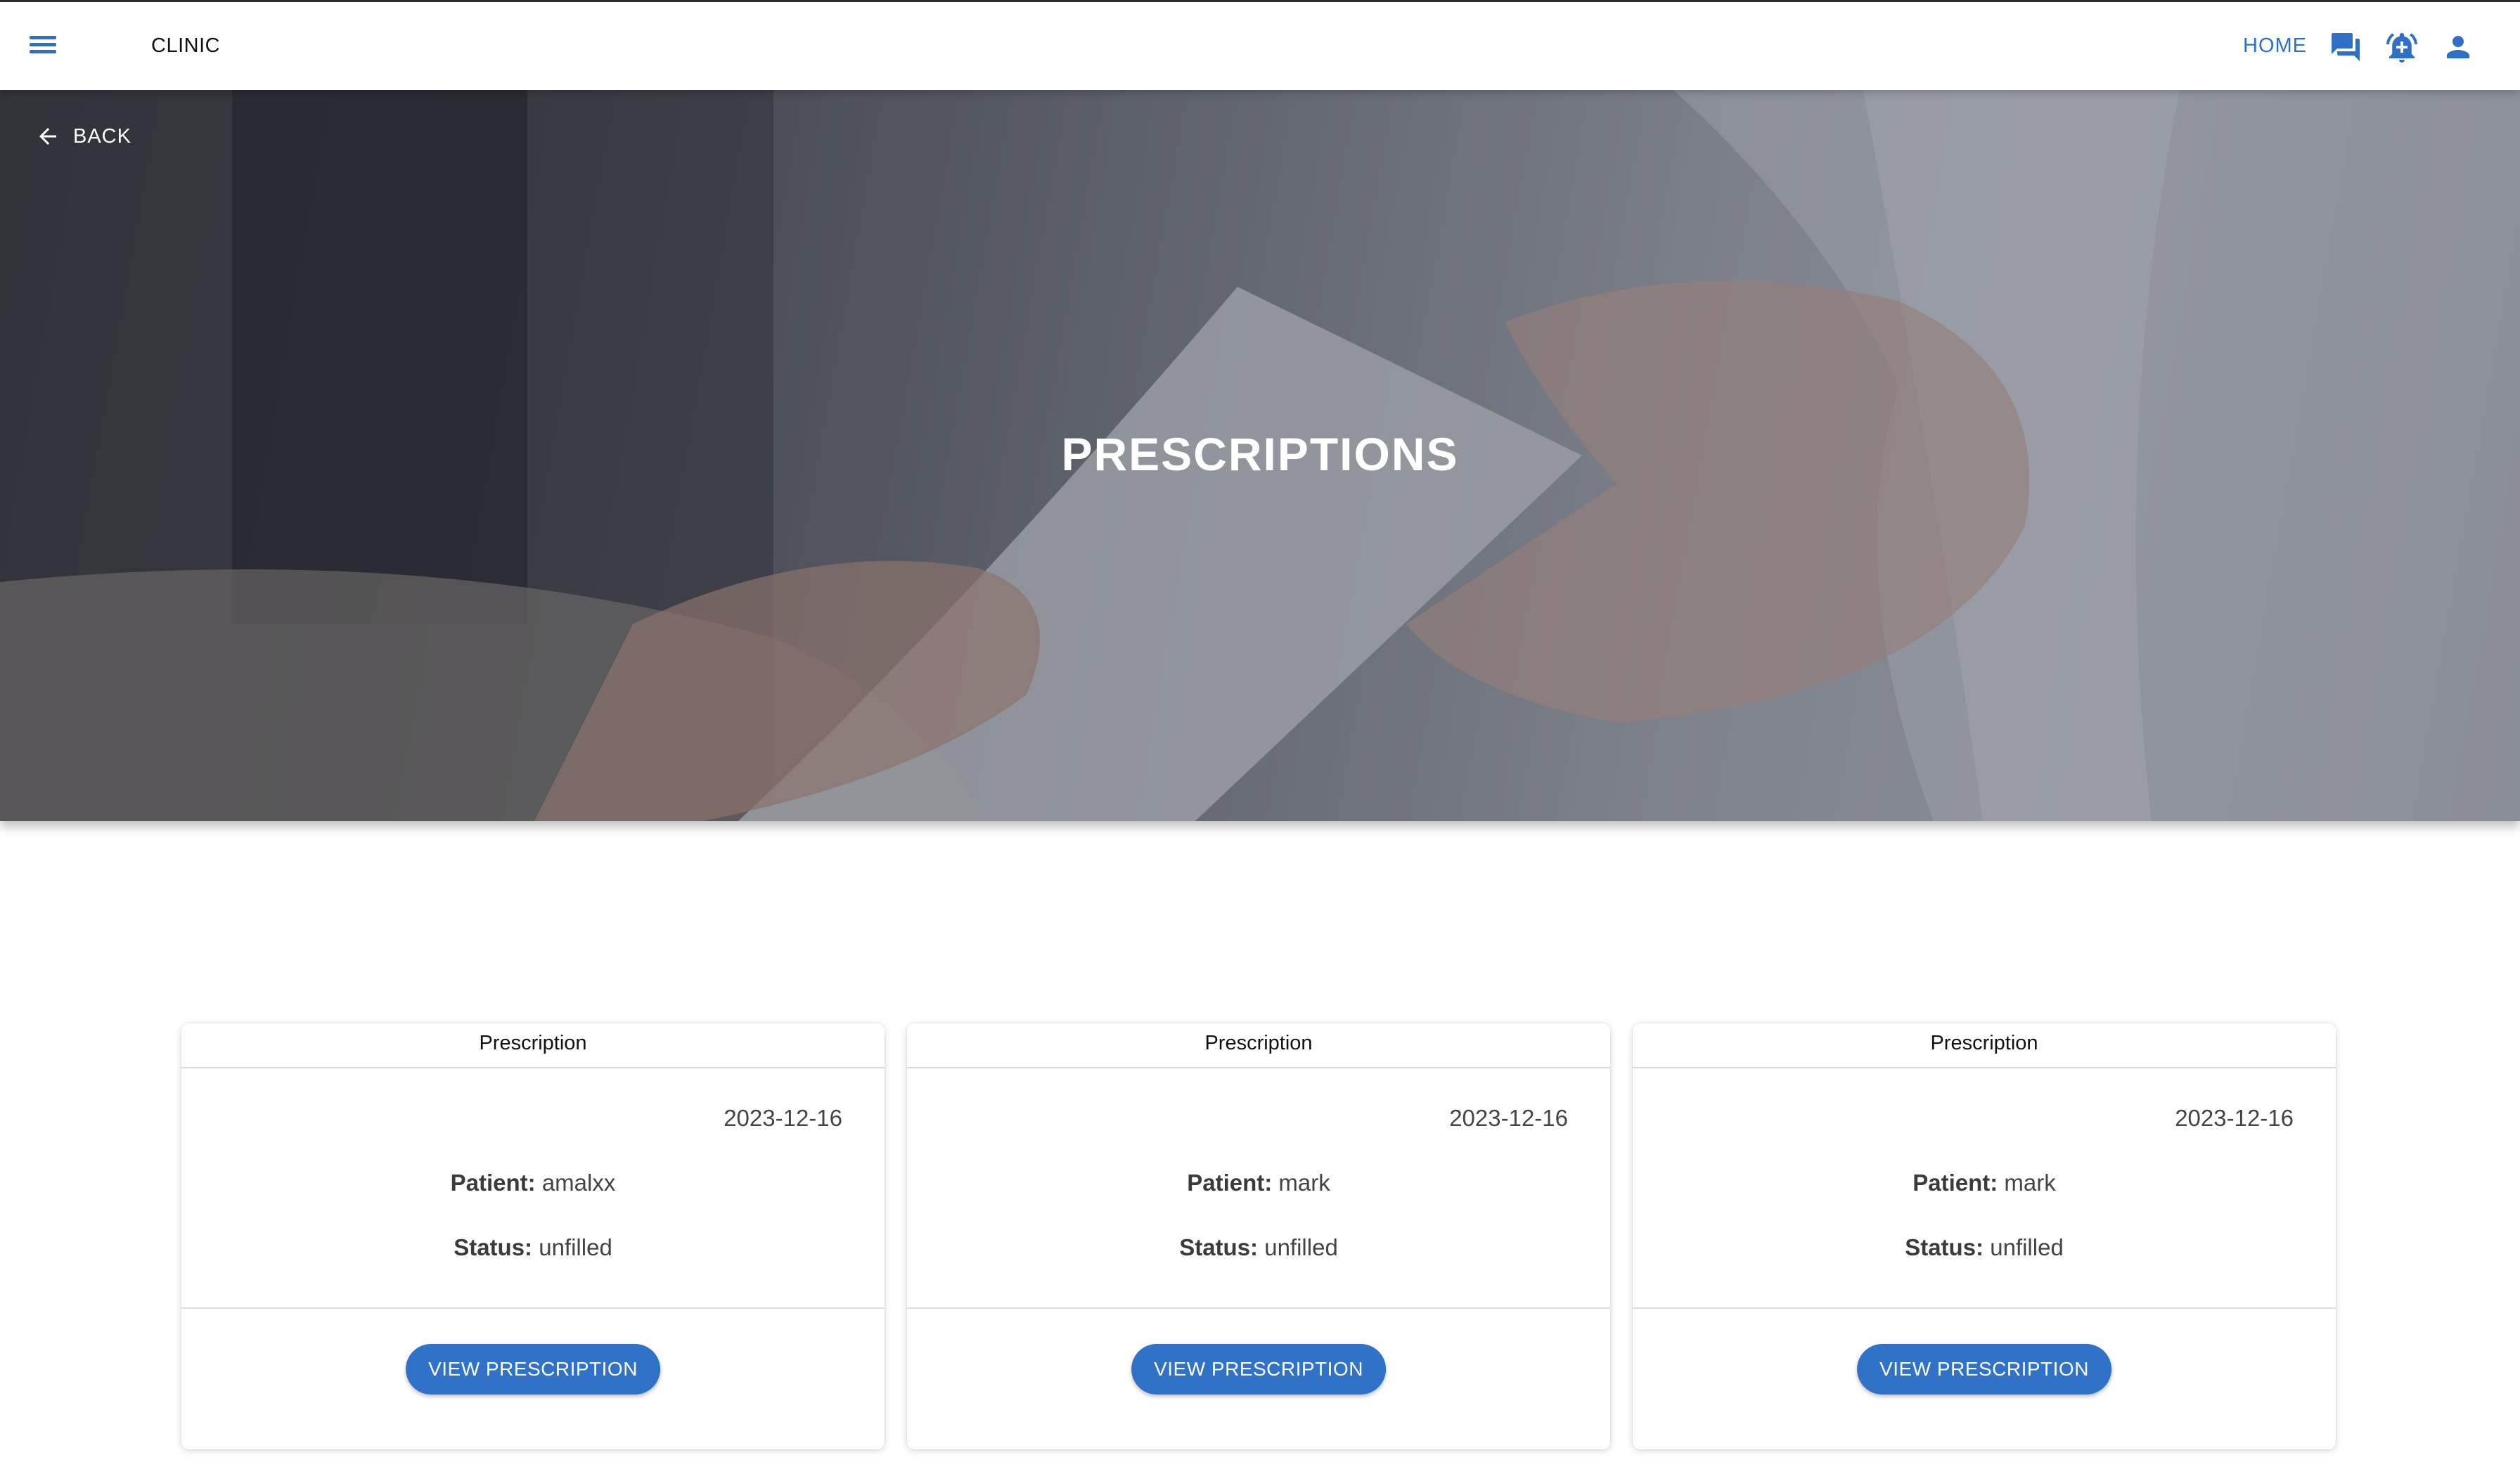 The image size is (2520, 1462). I want to click on patient-line: Patient: amalxx, so click(533, 1183).